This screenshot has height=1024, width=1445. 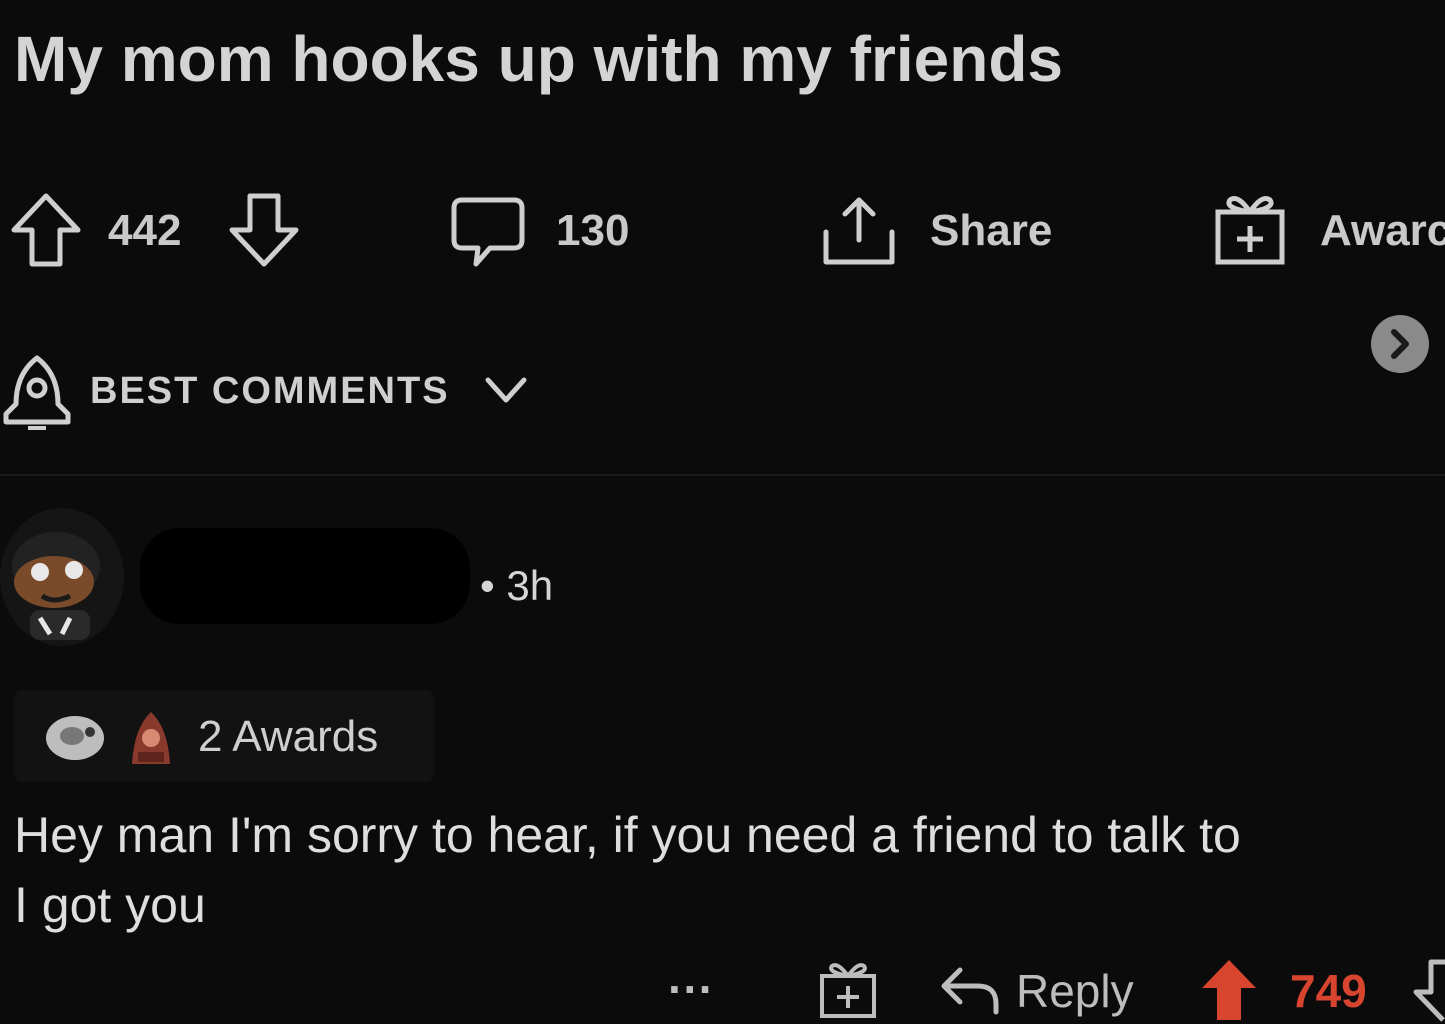 What do you see at coordinates (1075, 991) in the screenshot?
I see `reply-button: Reply` at bounding box center [1075, 991].